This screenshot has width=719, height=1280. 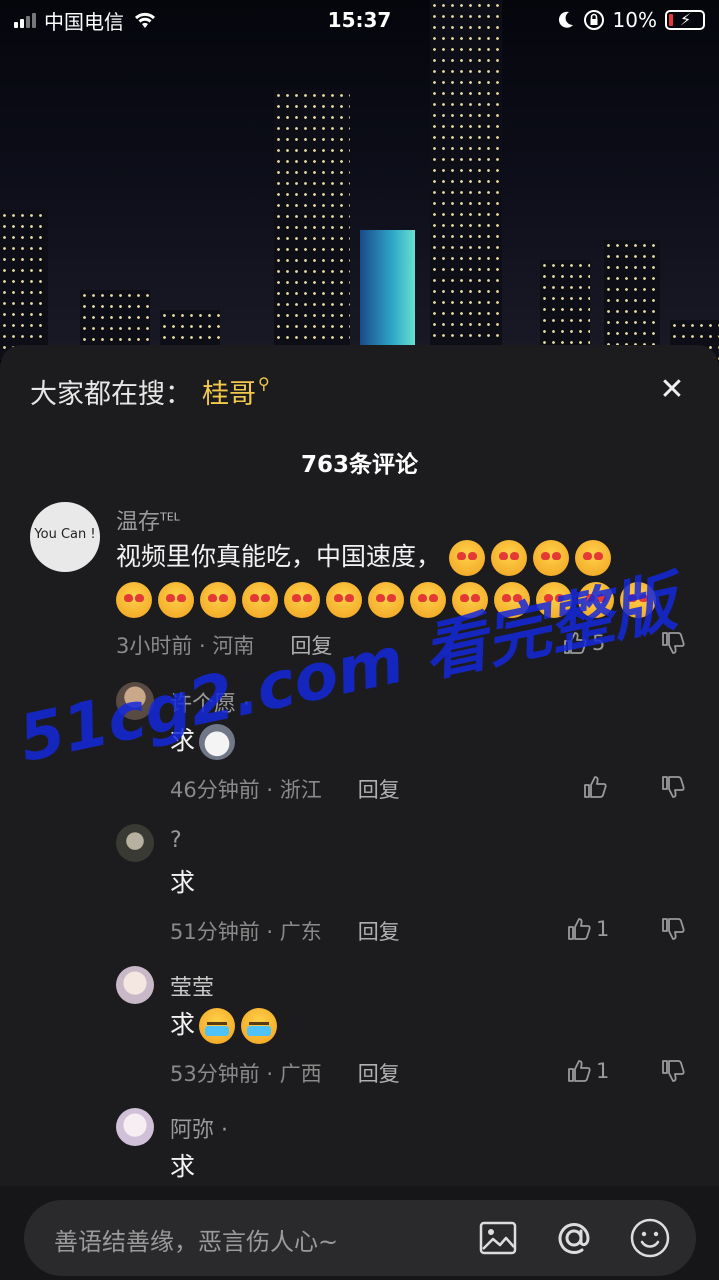 I want to click on reply-meta: 46分钟前 · 浙江 回复, so click(x=285, y=789).